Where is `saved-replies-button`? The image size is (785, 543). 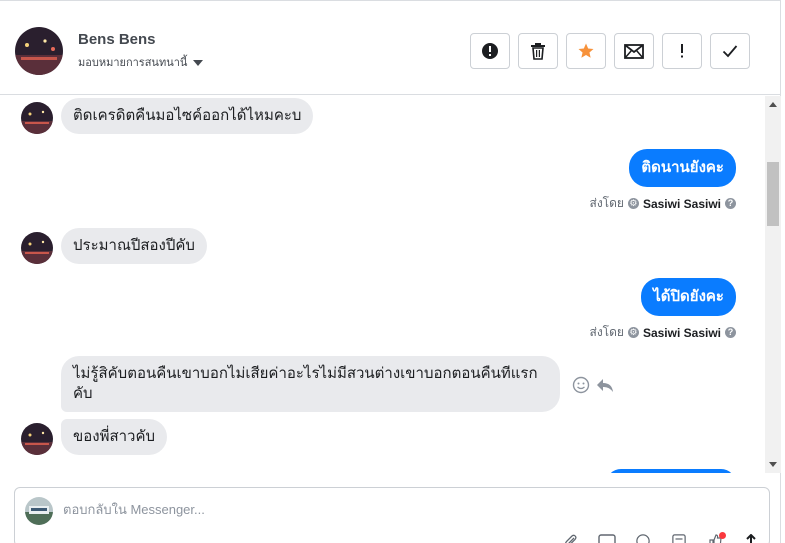
saved-replies-button is located at coordinates (679, 538).